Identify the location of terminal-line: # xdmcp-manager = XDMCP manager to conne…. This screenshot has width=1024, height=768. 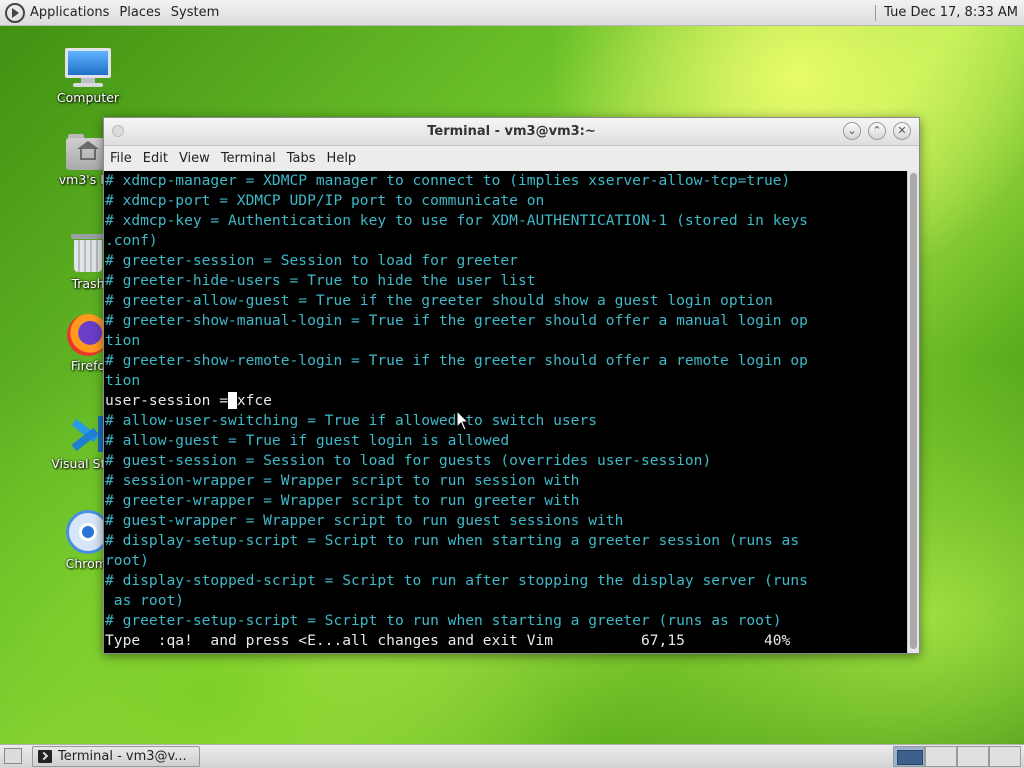
(448, 180).